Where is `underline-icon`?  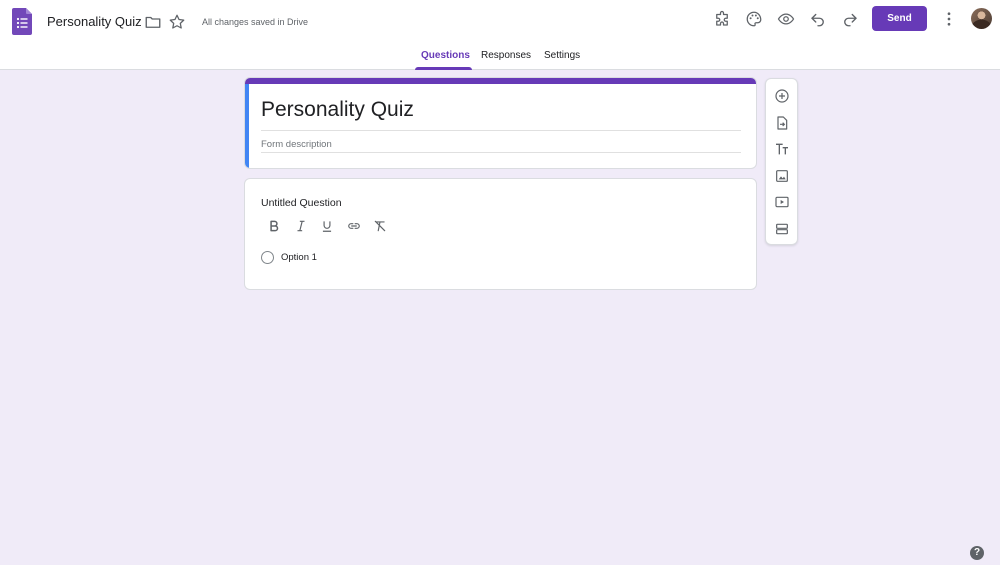
underline-icon is located at coordinates (327, 226).